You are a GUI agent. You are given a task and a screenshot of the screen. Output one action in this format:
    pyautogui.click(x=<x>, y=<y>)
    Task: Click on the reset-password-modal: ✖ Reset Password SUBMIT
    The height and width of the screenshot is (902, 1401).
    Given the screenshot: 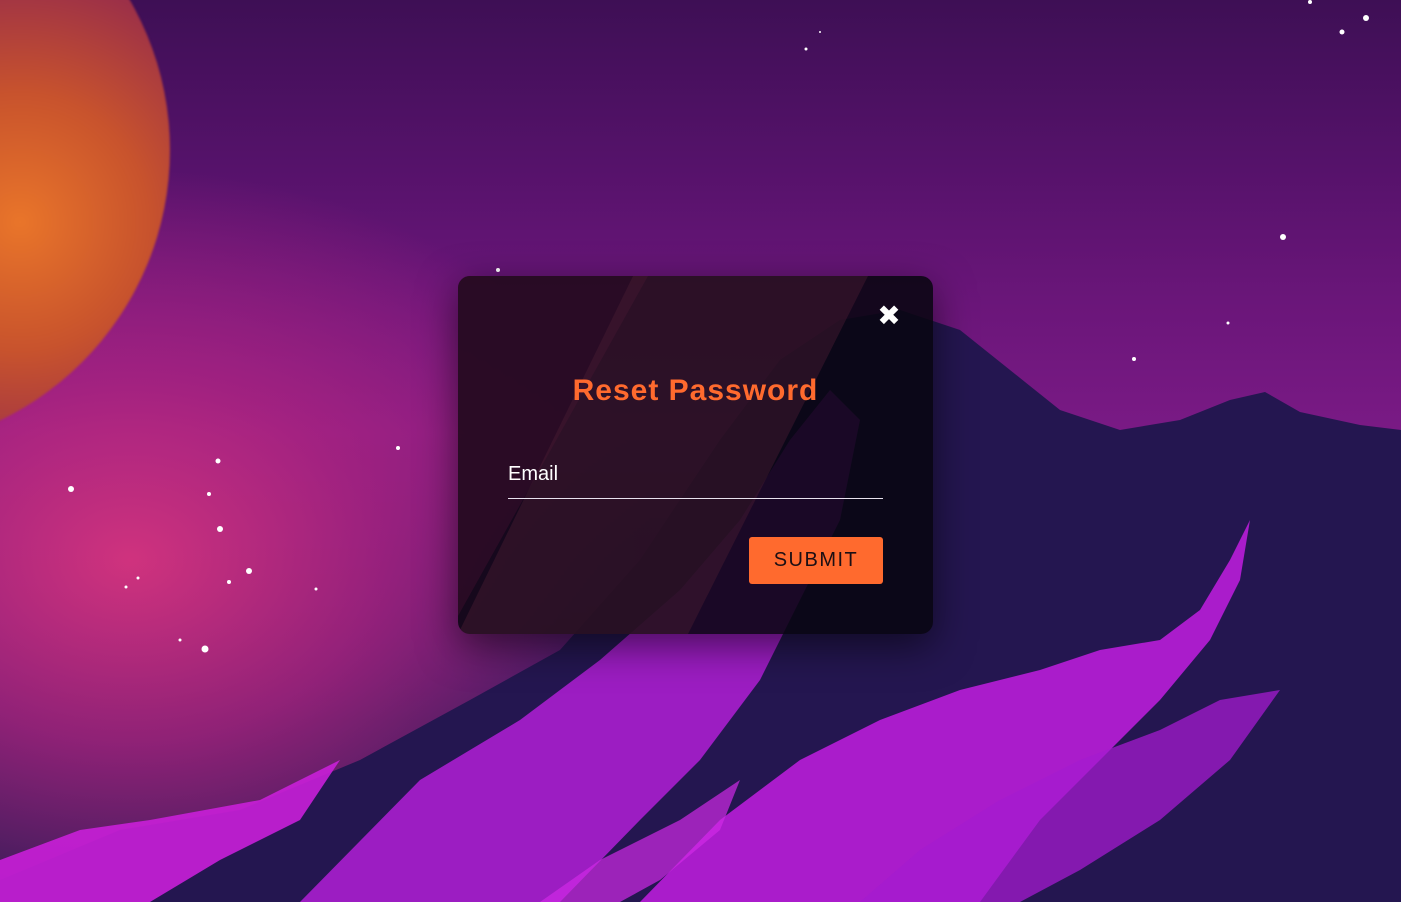 What is the action you would take?
    pyautogui.click(x=695, y=455)
    